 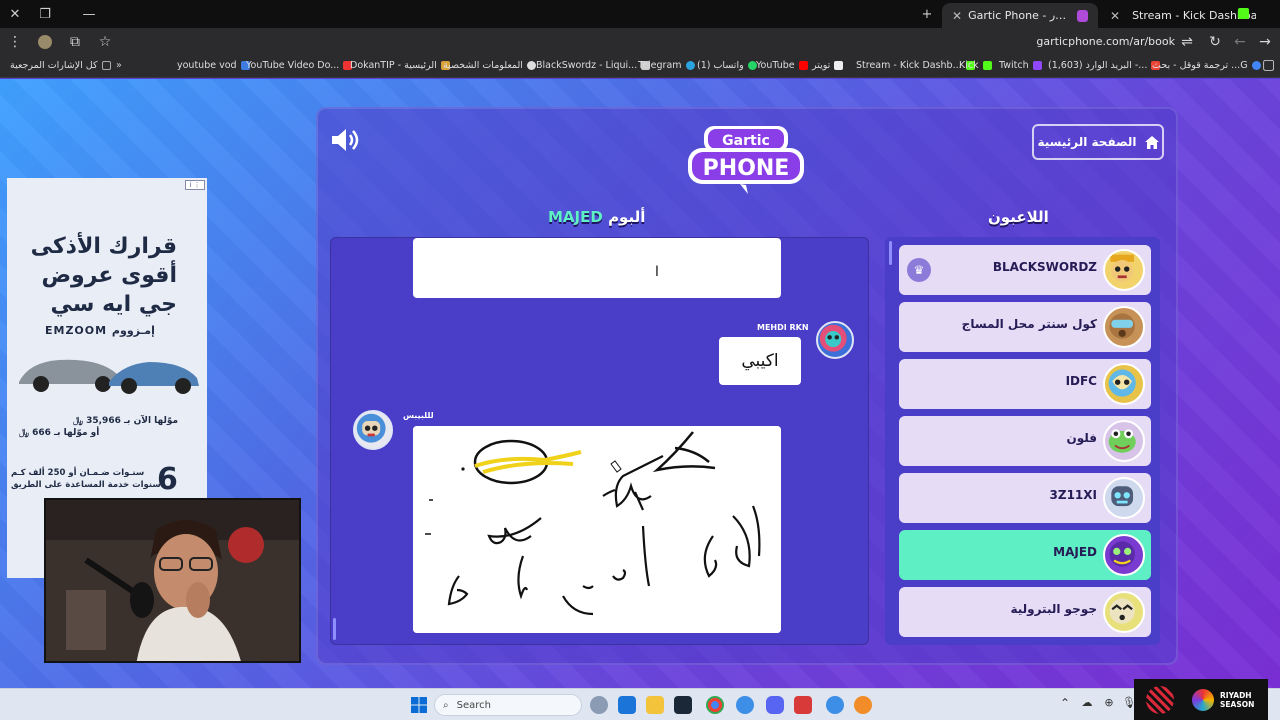 I want to click on app-icon, so click(x=745, y=705).